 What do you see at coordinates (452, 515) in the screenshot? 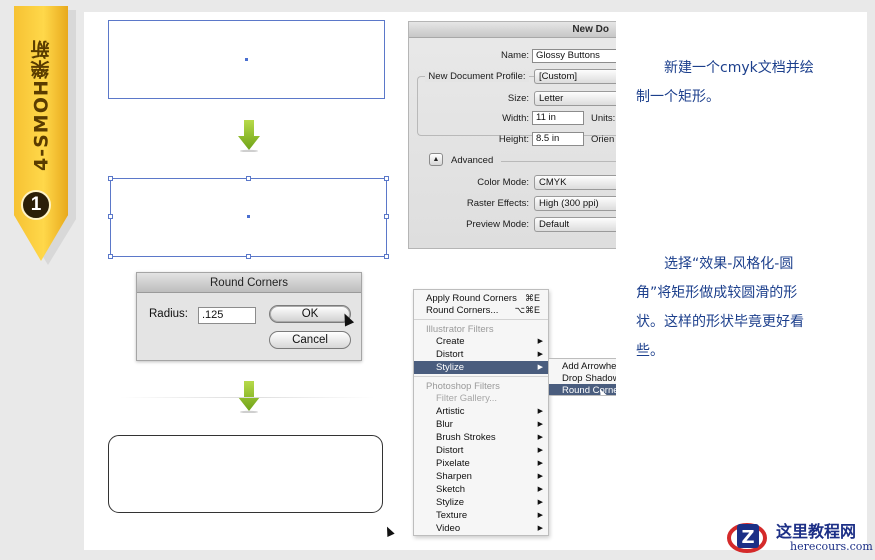
I see `menu-item-label: Texture` at bounding box center [452, 515].